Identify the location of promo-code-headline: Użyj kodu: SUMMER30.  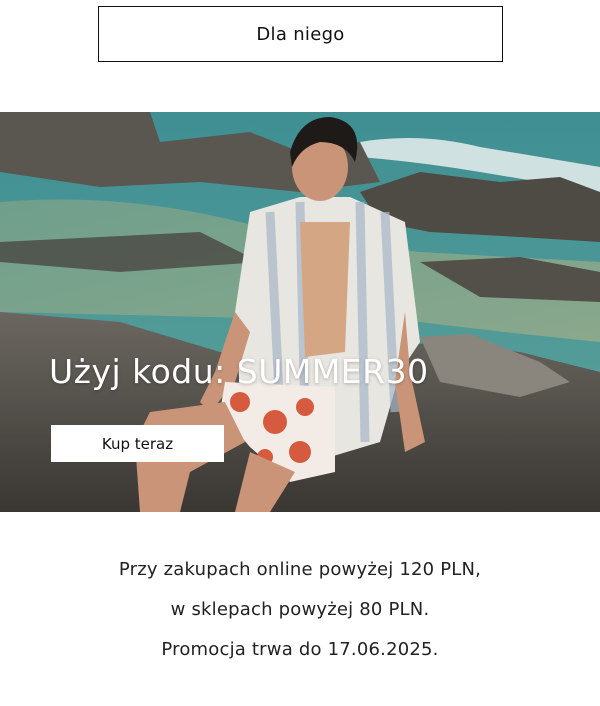
(239, 371).